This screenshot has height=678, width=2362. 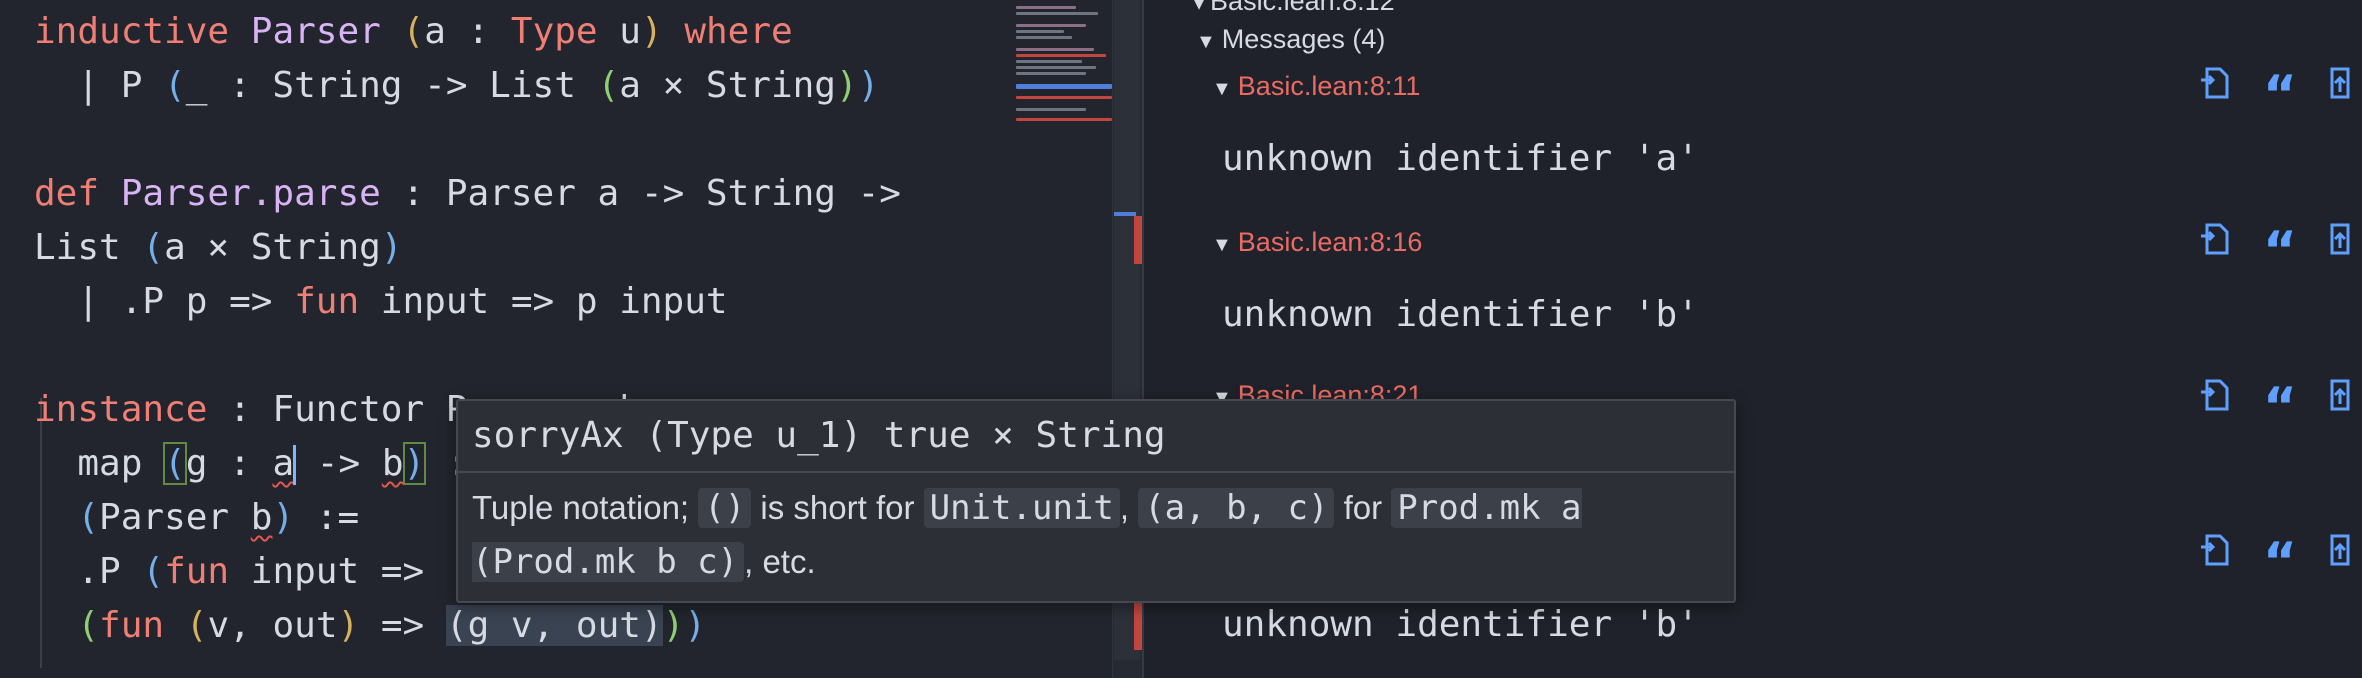 What do you see at coordinates (99, 463) in the screenshot?
I see `code-token: map` at bounding box center [99, 463].